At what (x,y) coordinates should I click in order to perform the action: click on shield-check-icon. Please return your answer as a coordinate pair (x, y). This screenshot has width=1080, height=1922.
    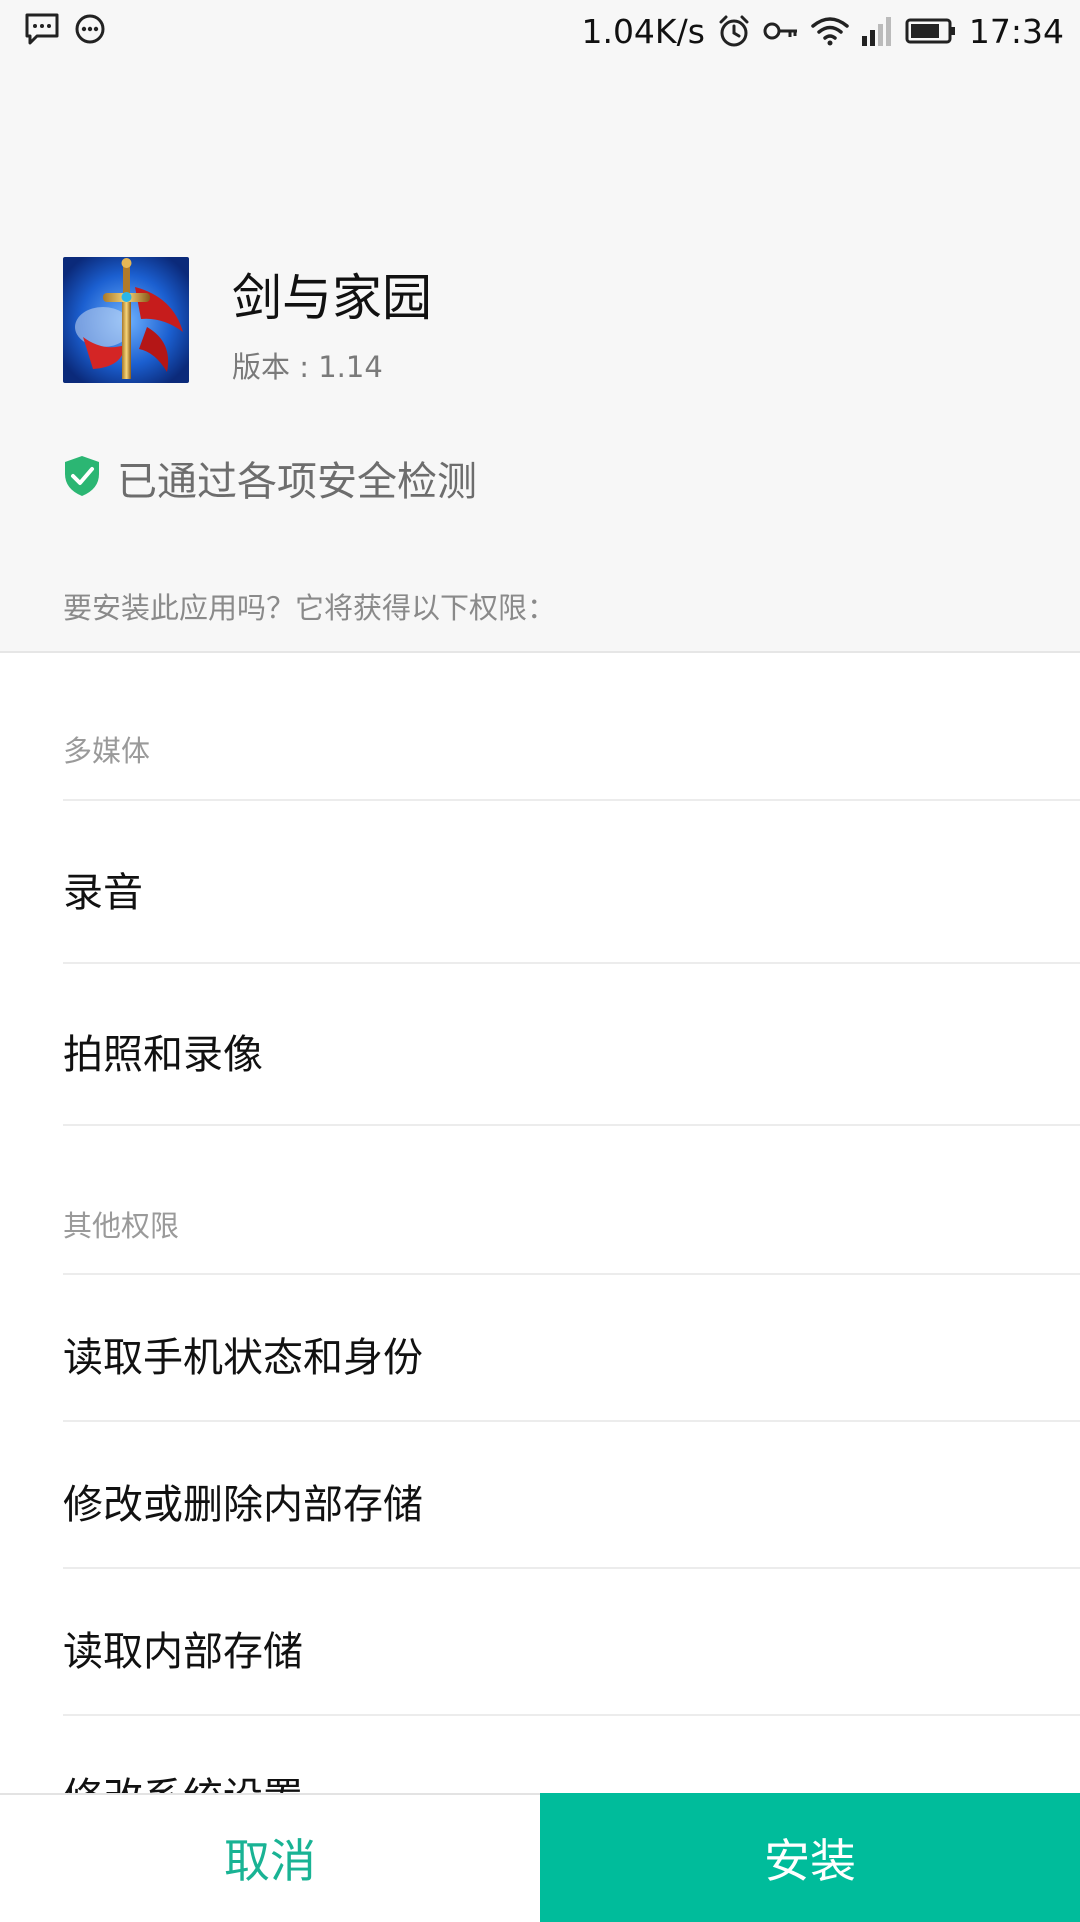
    Looking at the image, I should click on (82, 478).